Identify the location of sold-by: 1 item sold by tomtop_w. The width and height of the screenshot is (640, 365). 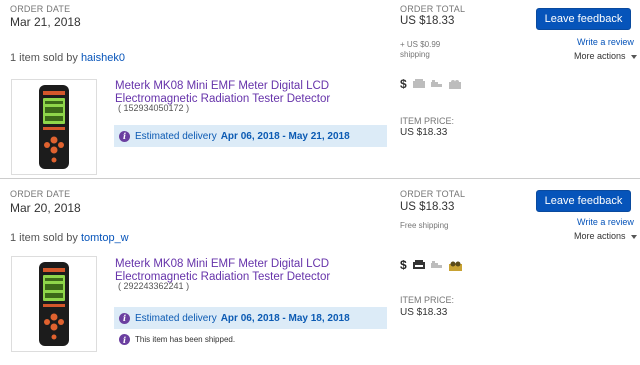
(69, 238).